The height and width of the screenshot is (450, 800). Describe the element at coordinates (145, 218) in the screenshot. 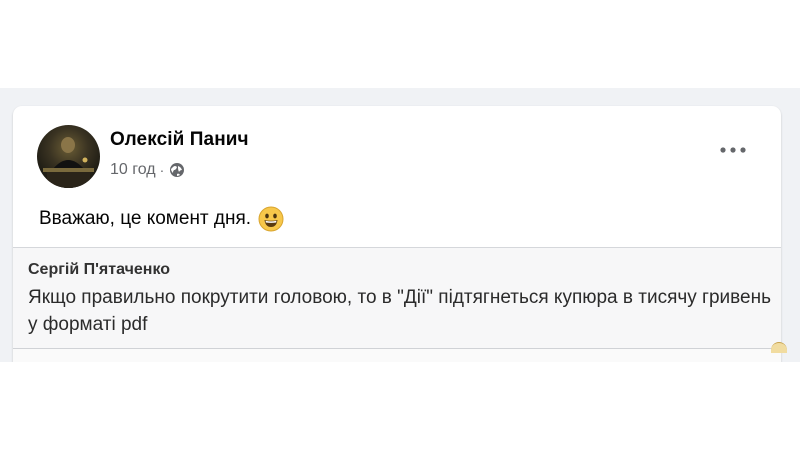

I see `post-text: Вважаю, це комент дня.` at that location.